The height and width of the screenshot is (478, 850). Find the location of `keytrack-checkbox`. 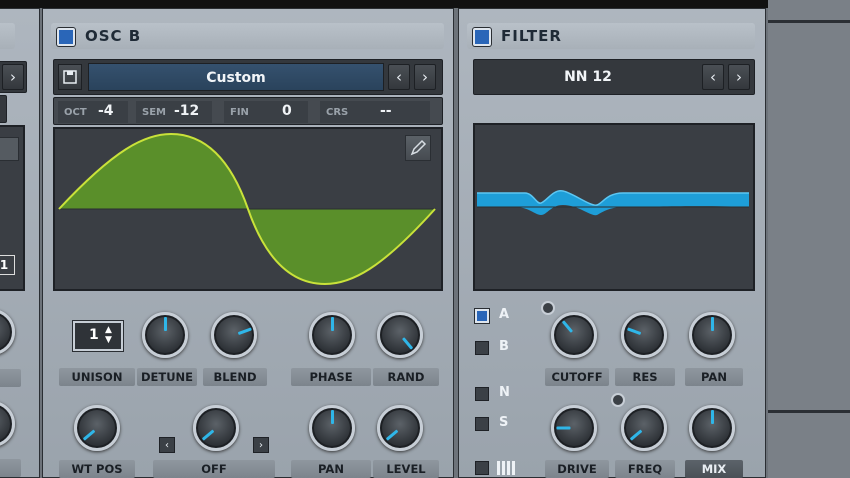

keytrack-checkbox is located at coordinates (482, 468).